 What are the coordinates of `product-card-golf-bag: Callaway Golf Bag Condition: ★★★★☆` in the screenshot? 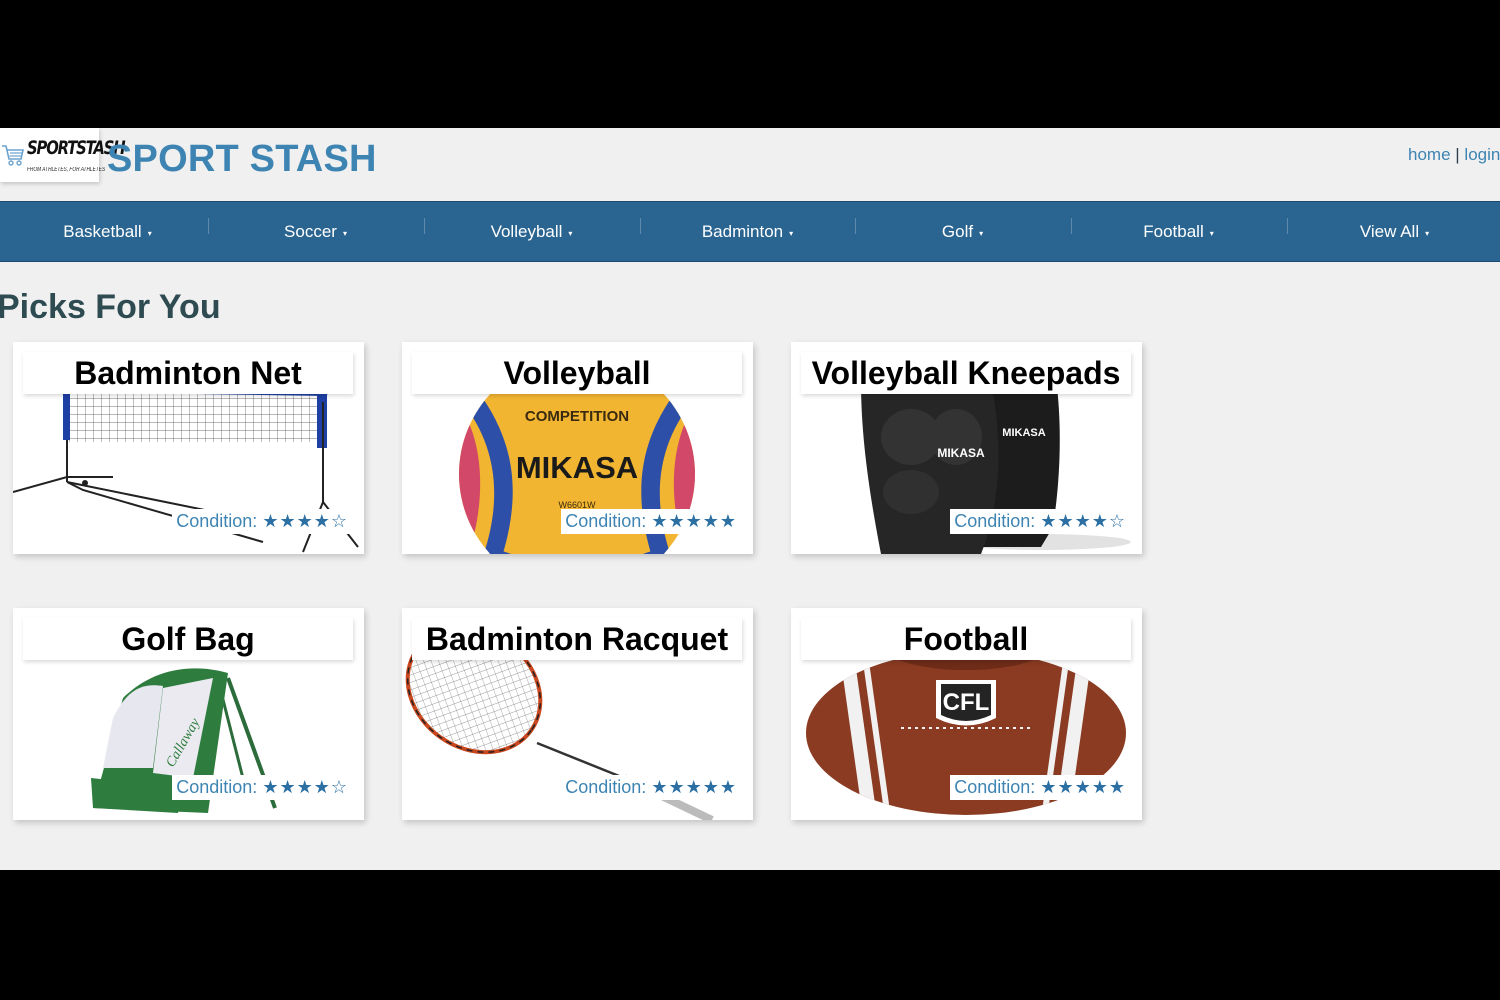 It's located at (188, 714).